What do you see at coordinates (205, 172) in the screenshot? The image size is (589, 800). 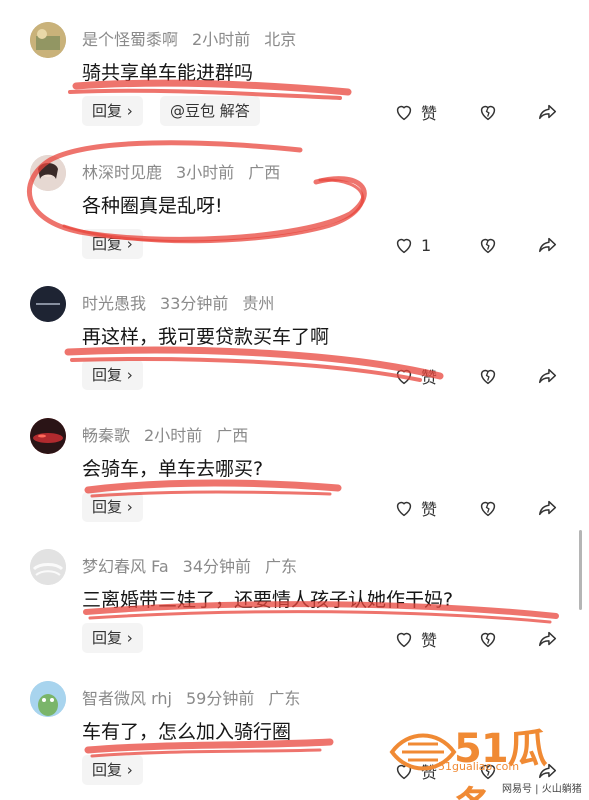 I see `timestamp: 3小时前` at bounding box center [205, 172].